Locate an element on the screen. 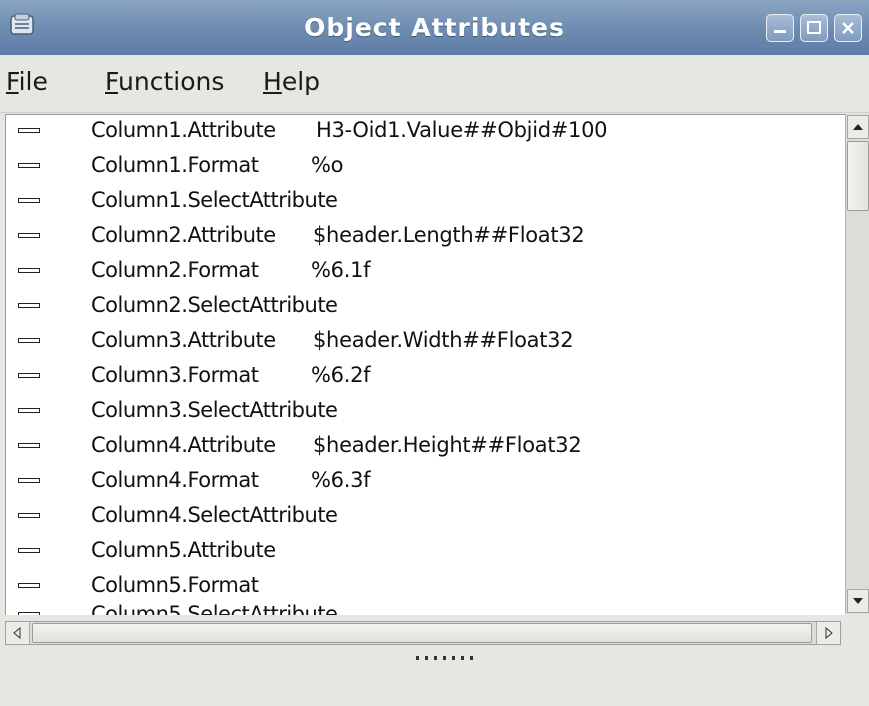 The width and height of the screenshot is (869, 706). attribute-row: Column2.Format %6.1f is located at coordinates (426, 272).